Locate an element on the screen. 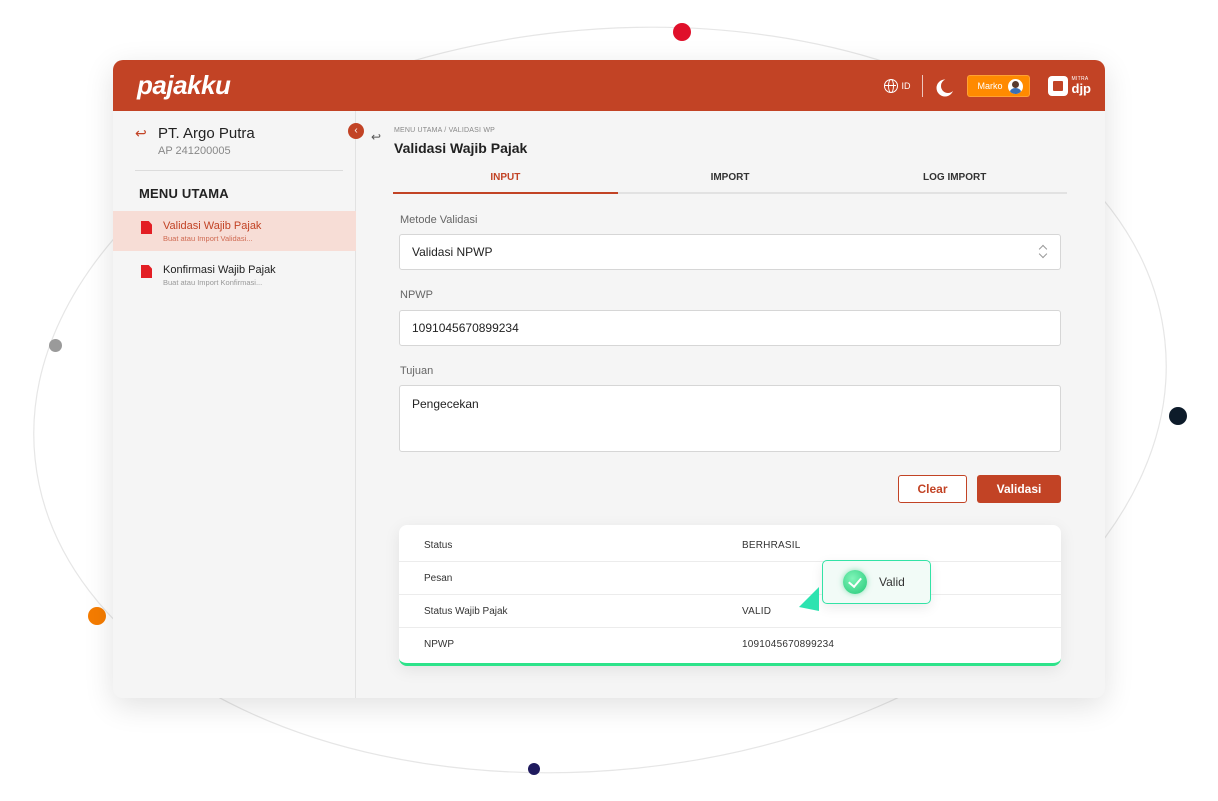 This screenshot has width=1218, height=801. table-row: Status BERHRASIL is located at coordinates (730, 545).